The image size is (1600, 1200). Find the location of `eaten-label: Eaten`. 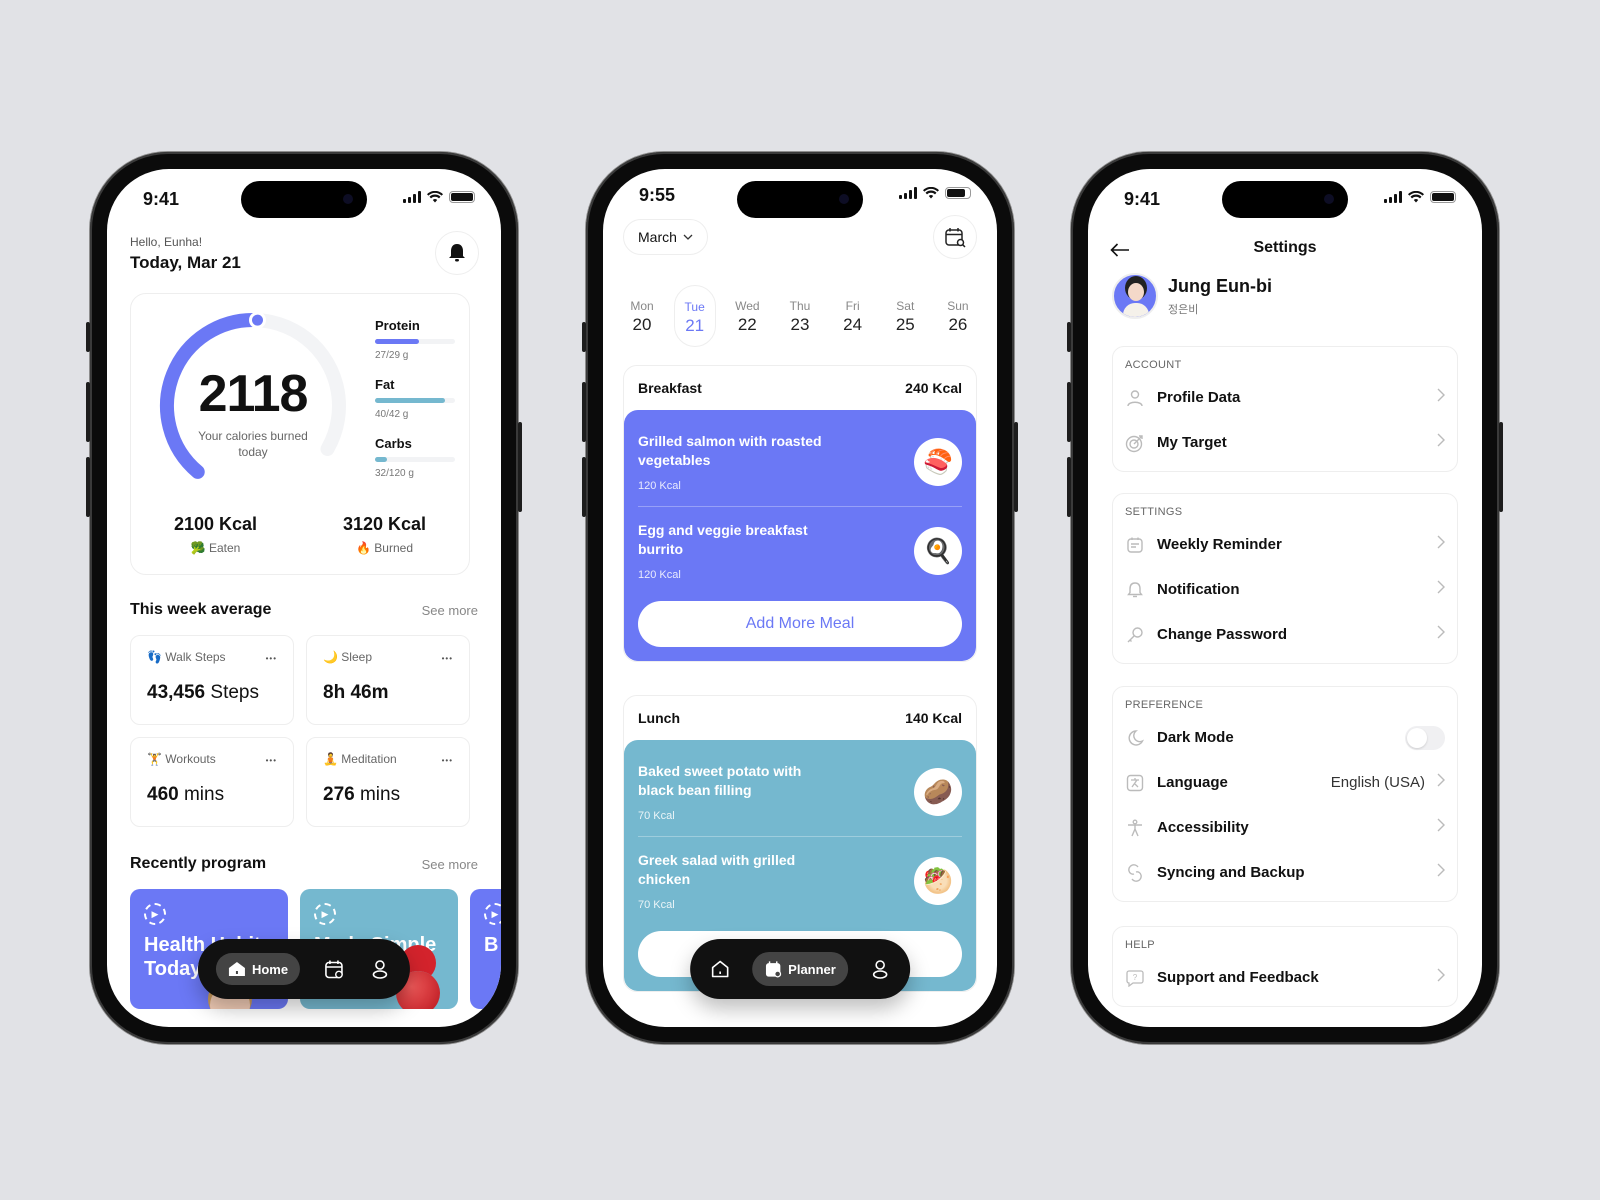

eaten-label: Eaten is located at coordinates (224, 548).